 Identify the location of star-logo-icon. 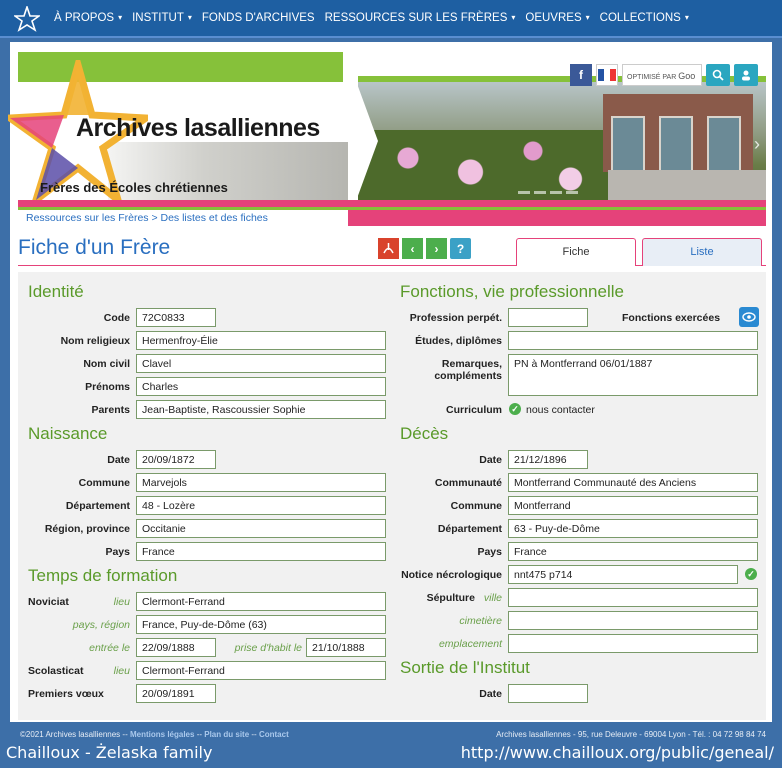
(27, 19).